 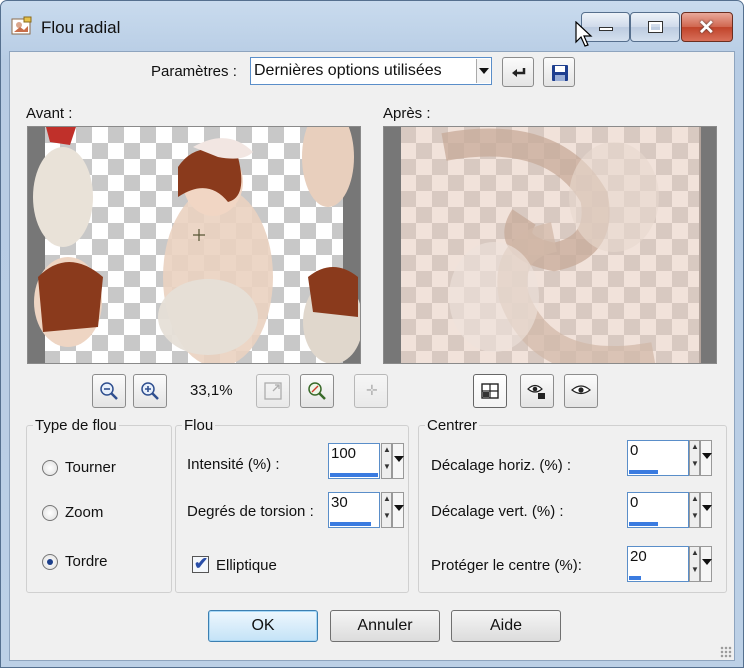 I want to click on center-title: Centrer, so click(x=452, y=425).